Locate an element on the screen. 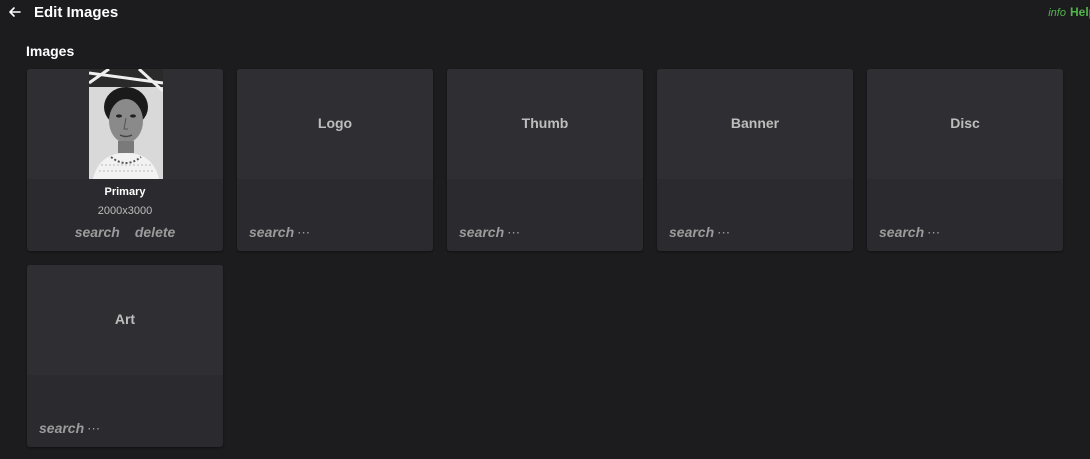 This screenshot has height=459, width=1090. image-type-label: Art is located at coordinates (125, 319).